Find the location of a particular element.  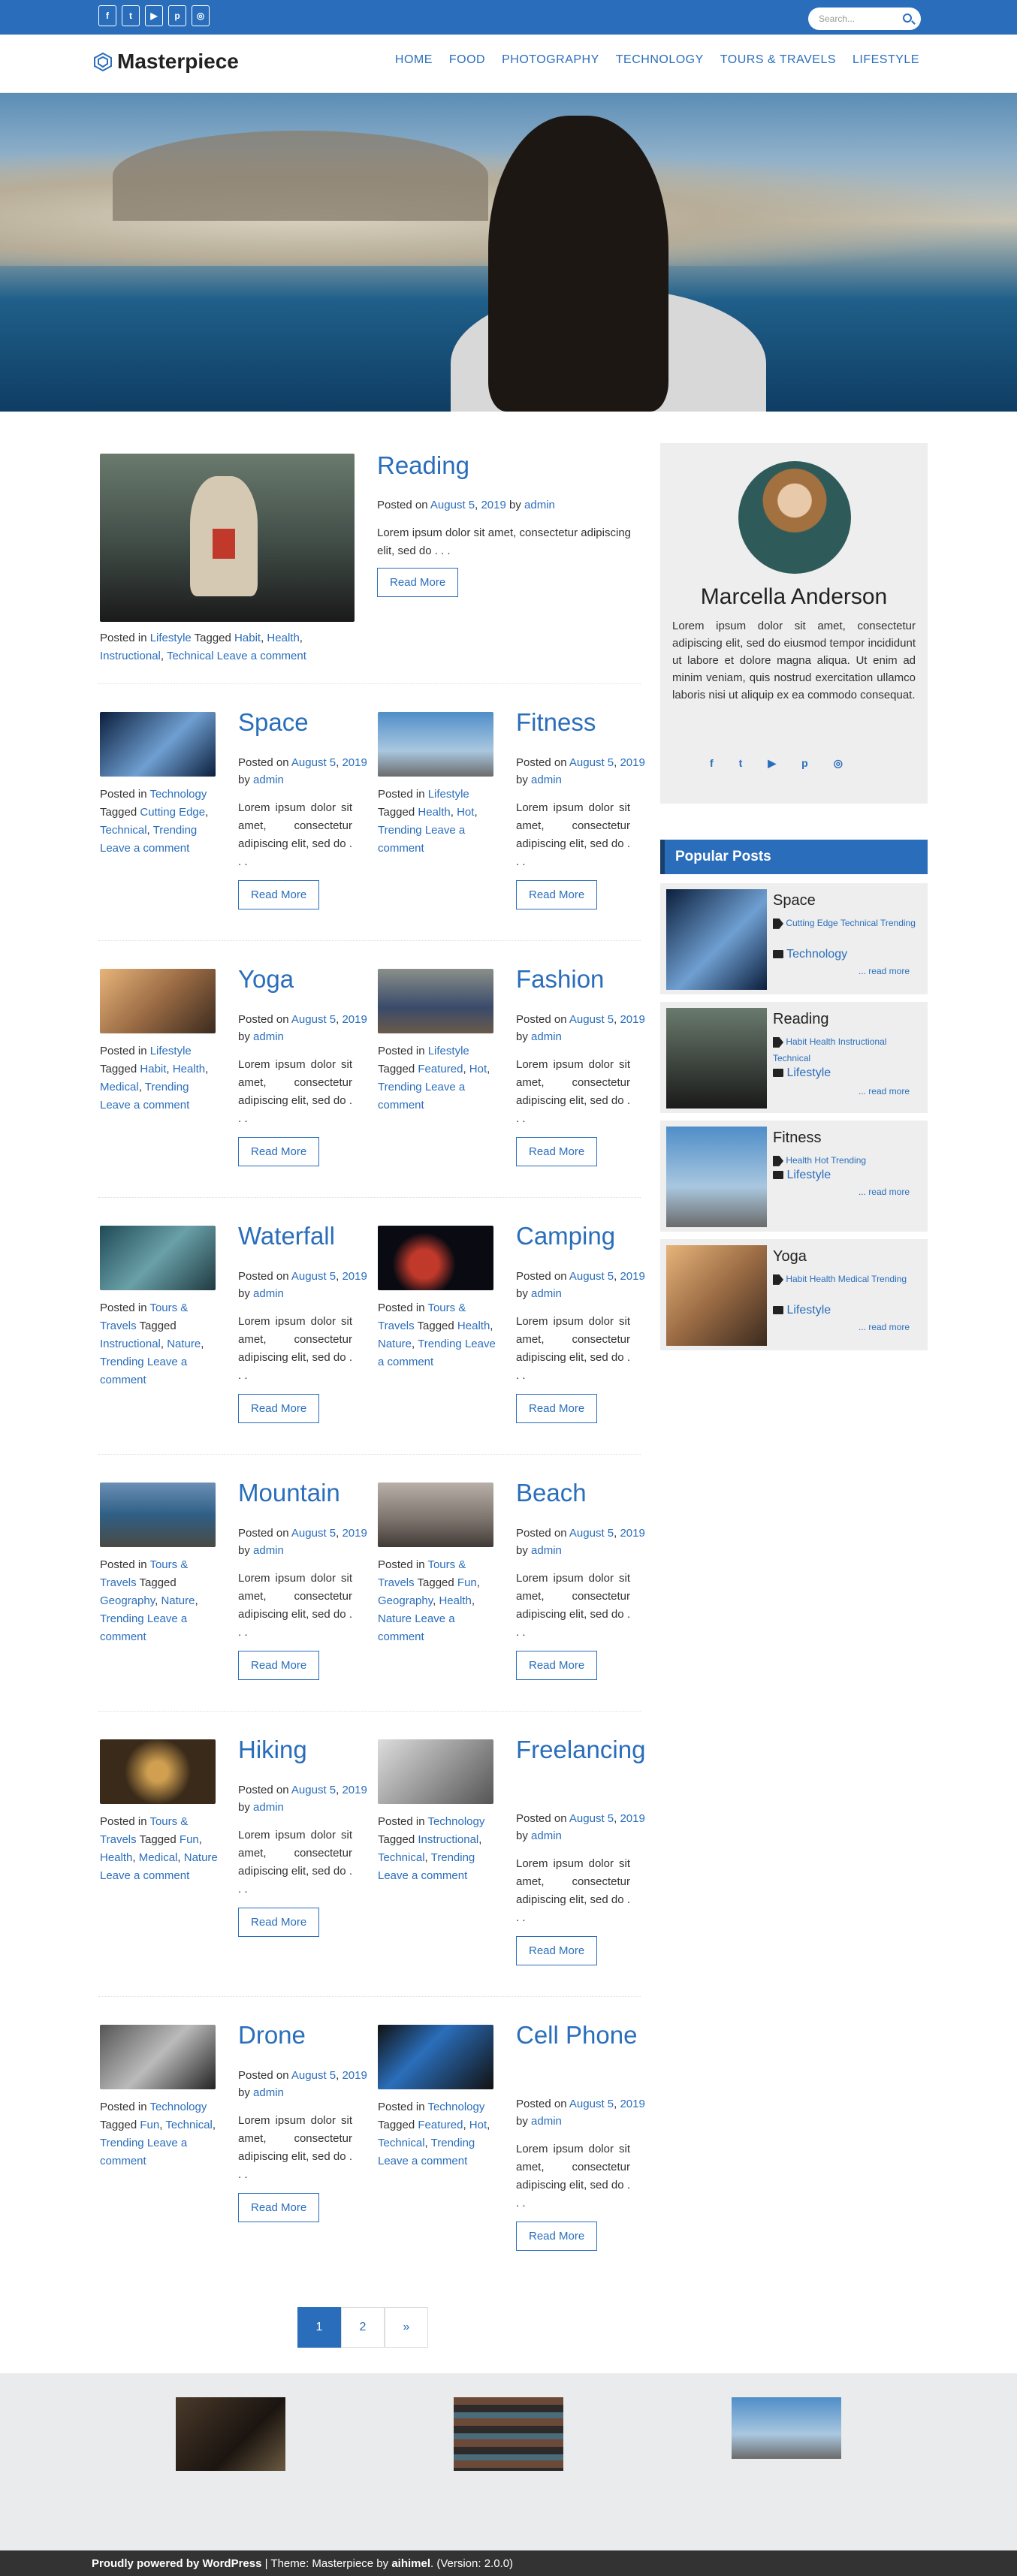

tag-link: Geography is located at coordinates (127, 1601).